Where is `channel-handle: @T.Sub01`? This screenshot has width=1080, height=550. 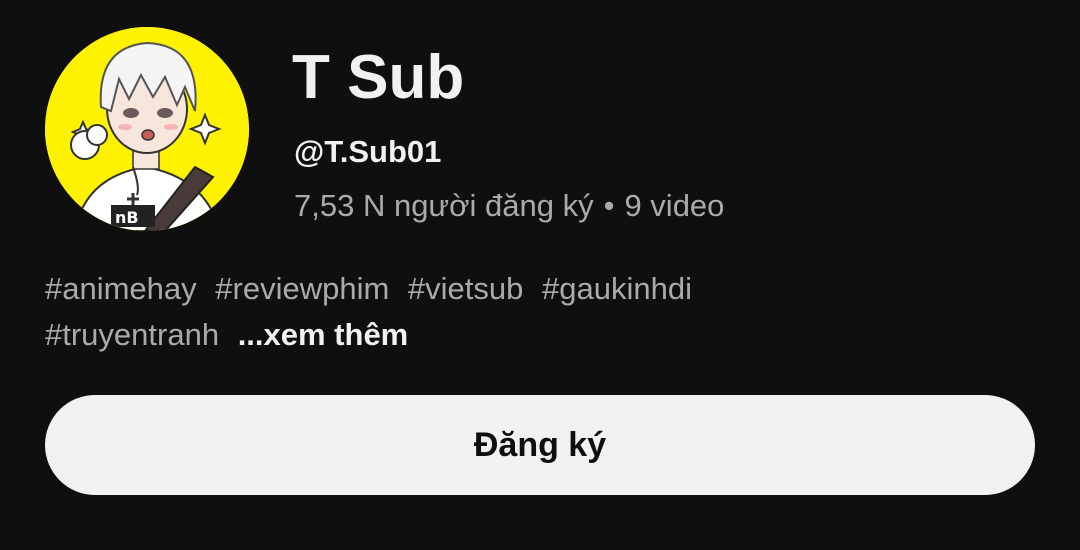
channel-handle: @T.Sub01 is located at coordinates (368, 151).